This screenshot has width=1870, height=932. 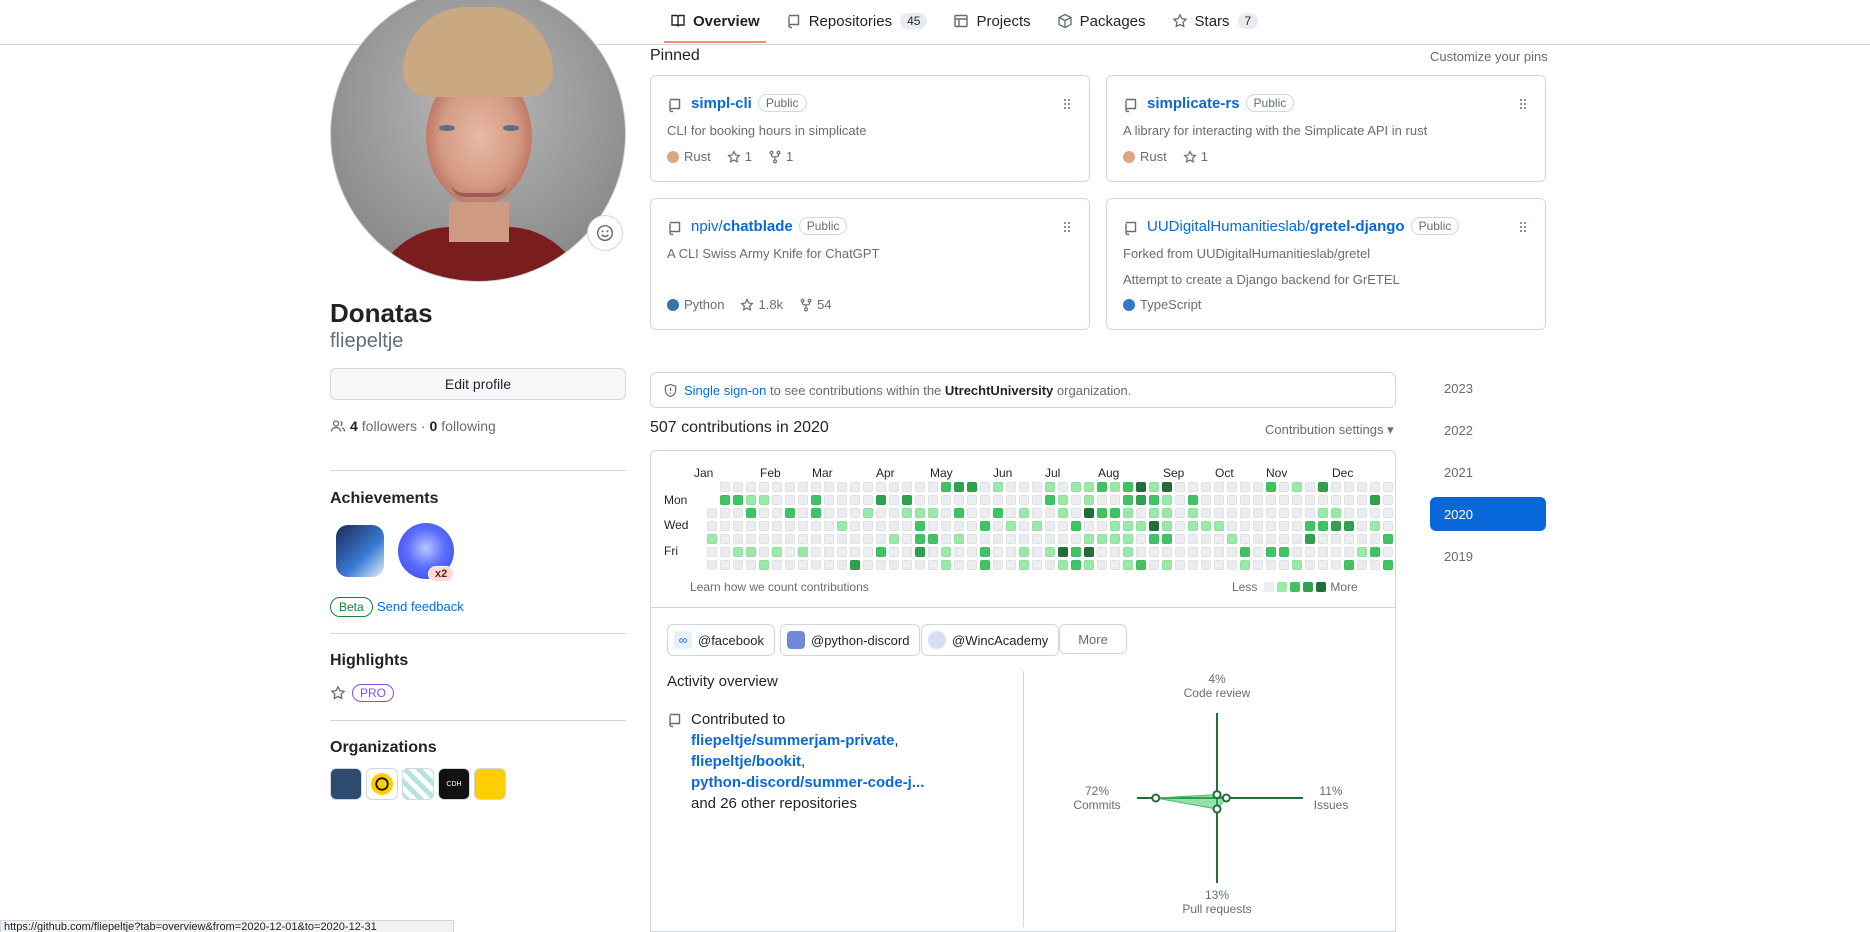 What do you see at coordinates (769, 226) in the screenshot?
I see `repo-link: npiv/chatblade Public` at bounding box center [769, 226].